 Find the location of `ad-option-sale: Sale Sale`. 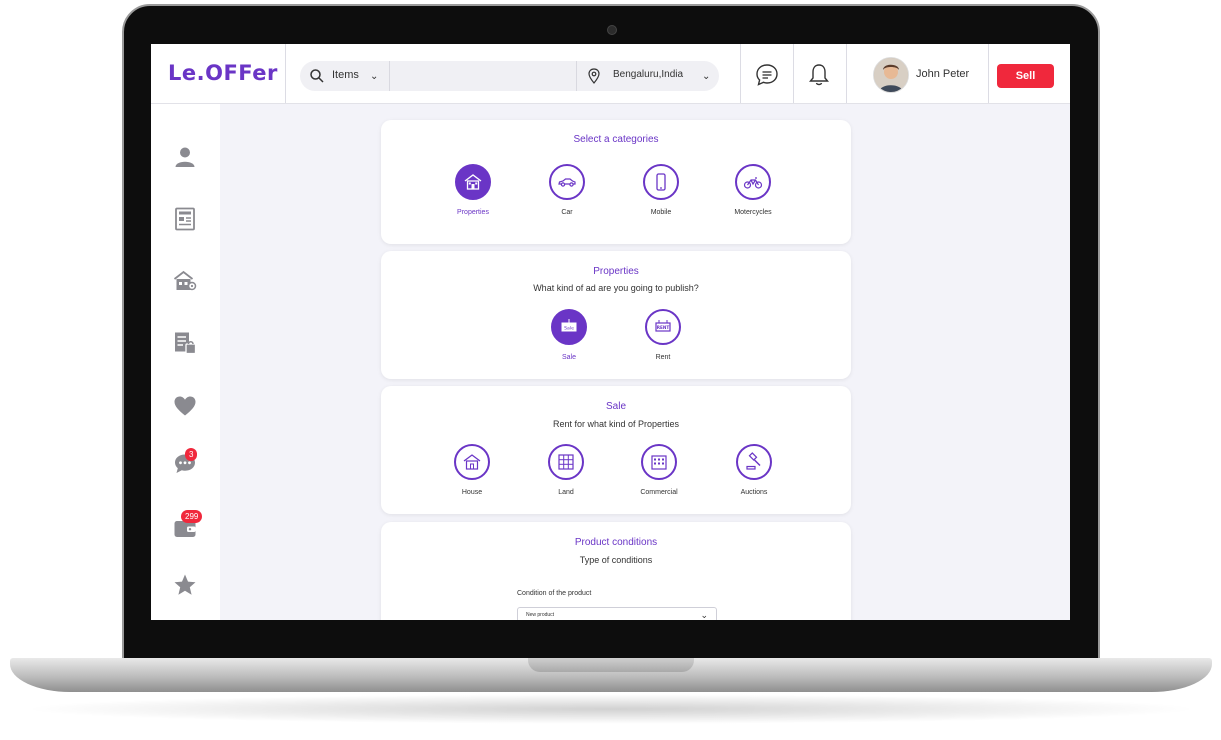

ad-option-sale: Sale Sale is located at coordinates (569, 335).